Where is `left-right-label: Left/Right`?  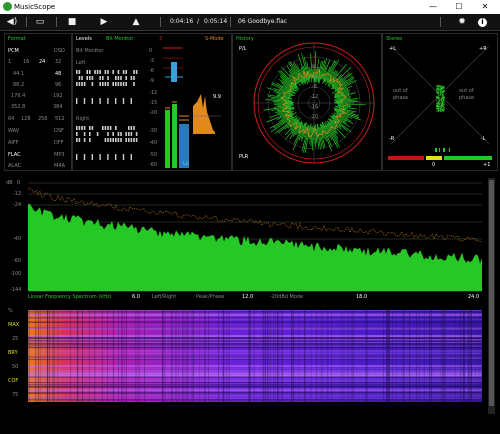 left-right-label: Left/Right is located at coordinates (164, 297).